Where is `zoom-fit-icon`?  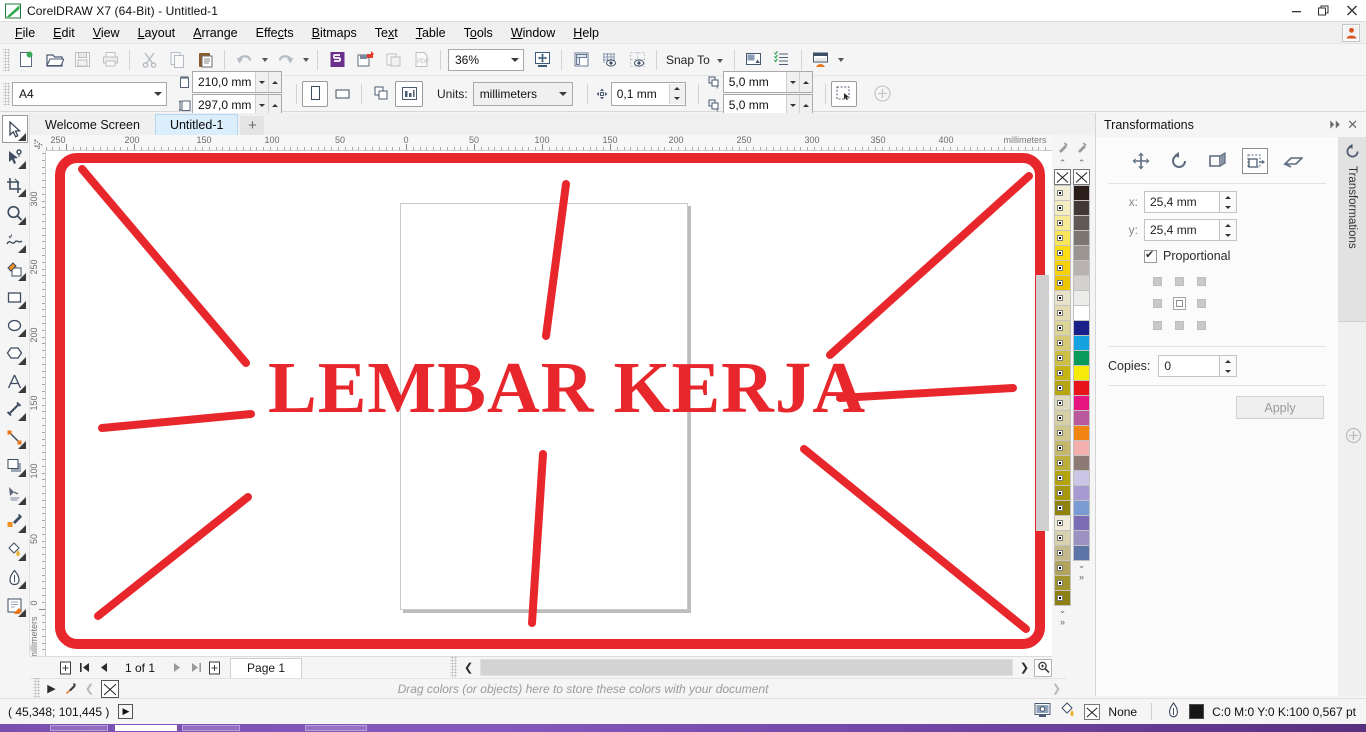 zoom-fit-icon is located at coordinates (542, 60).